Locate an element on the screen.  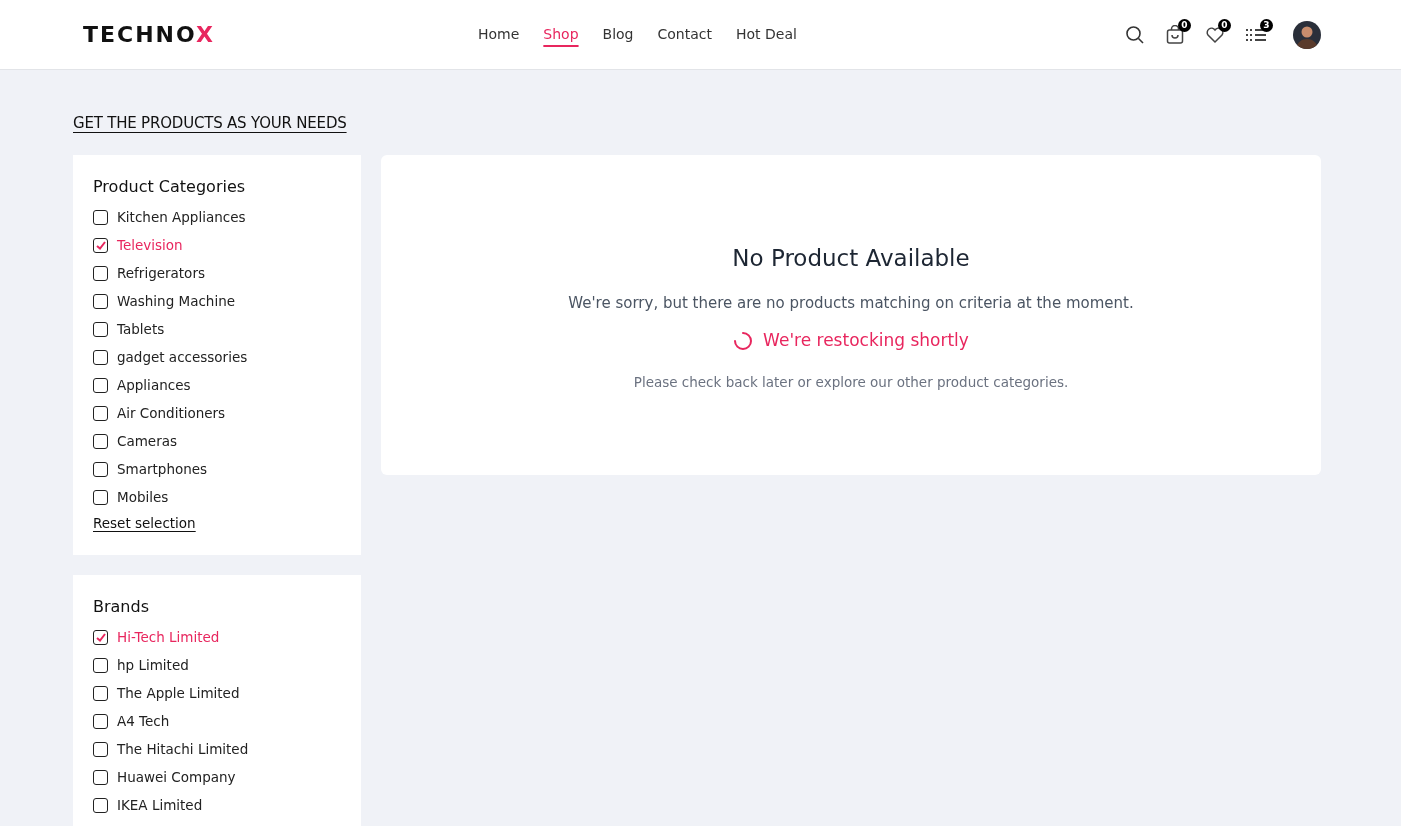
checkbox-label: Air Conditioners is located at coordinates (171, 413).